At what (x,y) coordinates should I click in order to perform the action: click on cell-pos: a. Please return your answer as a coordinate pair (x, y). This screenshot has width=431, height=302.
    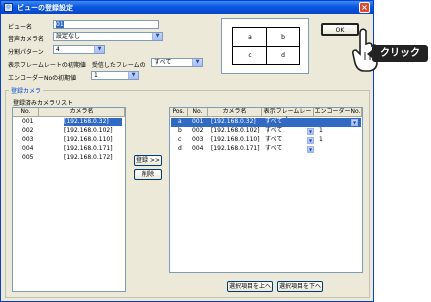
    Looking at the image, I should click on (180, 121).